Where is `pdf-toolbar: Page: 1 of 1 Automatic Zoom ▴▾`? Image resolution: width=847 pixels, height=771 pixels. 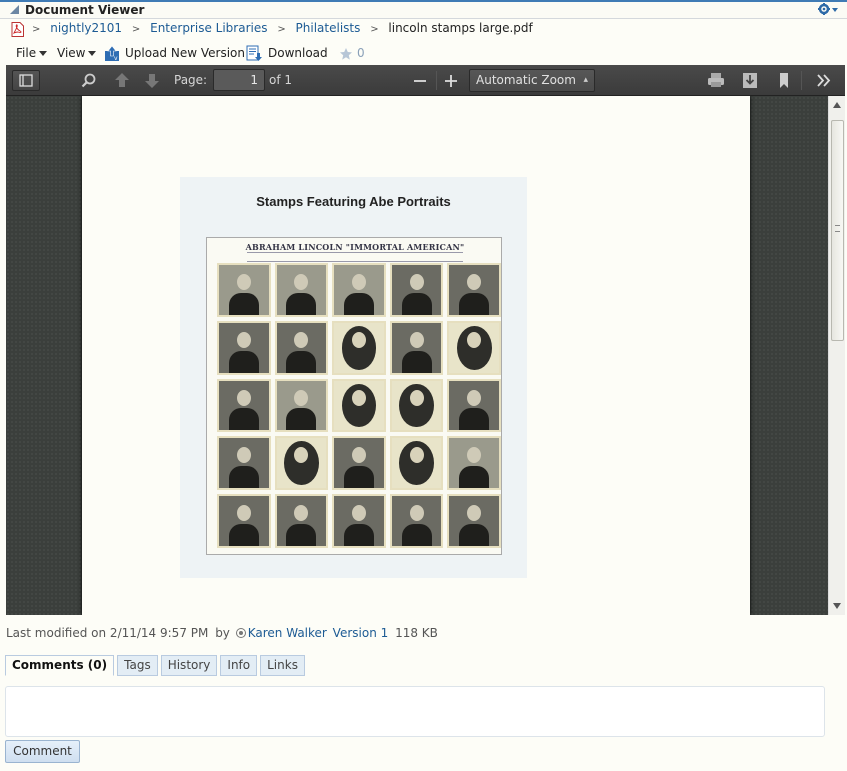
pdf-toolbar: Page: 1 of 1 Automatic Zoom ▴▾ is located at coordinates (425, 85).